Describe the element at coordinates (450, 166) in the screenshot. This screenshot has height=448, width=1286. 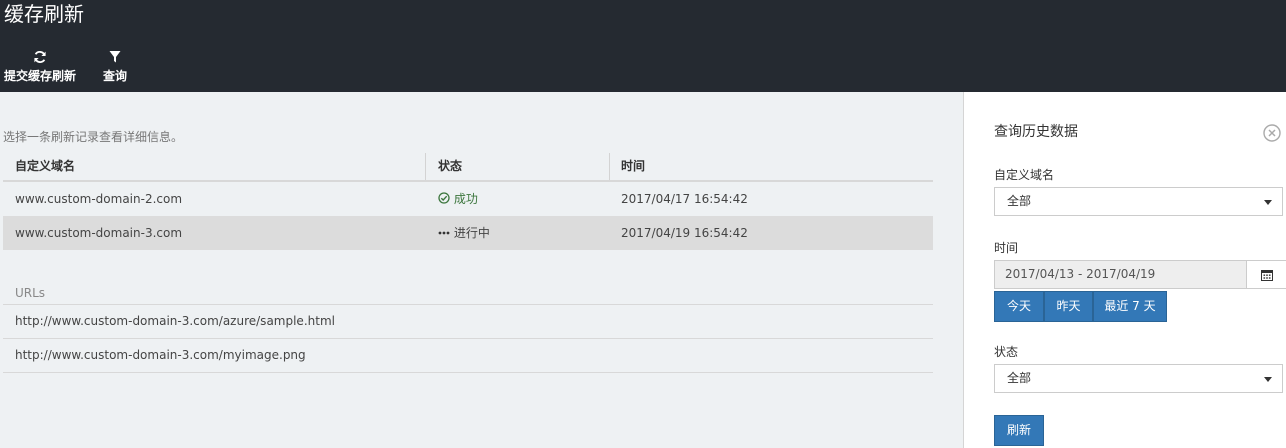
I see `column-header-status: 状态` at that location.